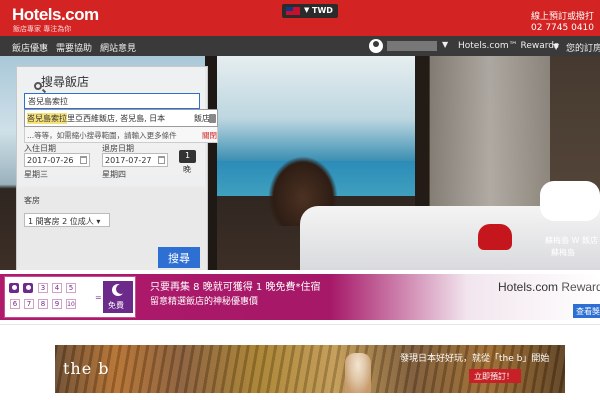 This screenshot has width=600, height=400. I want to click on stamp-card: 3 4 5 6 7 8 9 10 = 免費, so click(70, 297).